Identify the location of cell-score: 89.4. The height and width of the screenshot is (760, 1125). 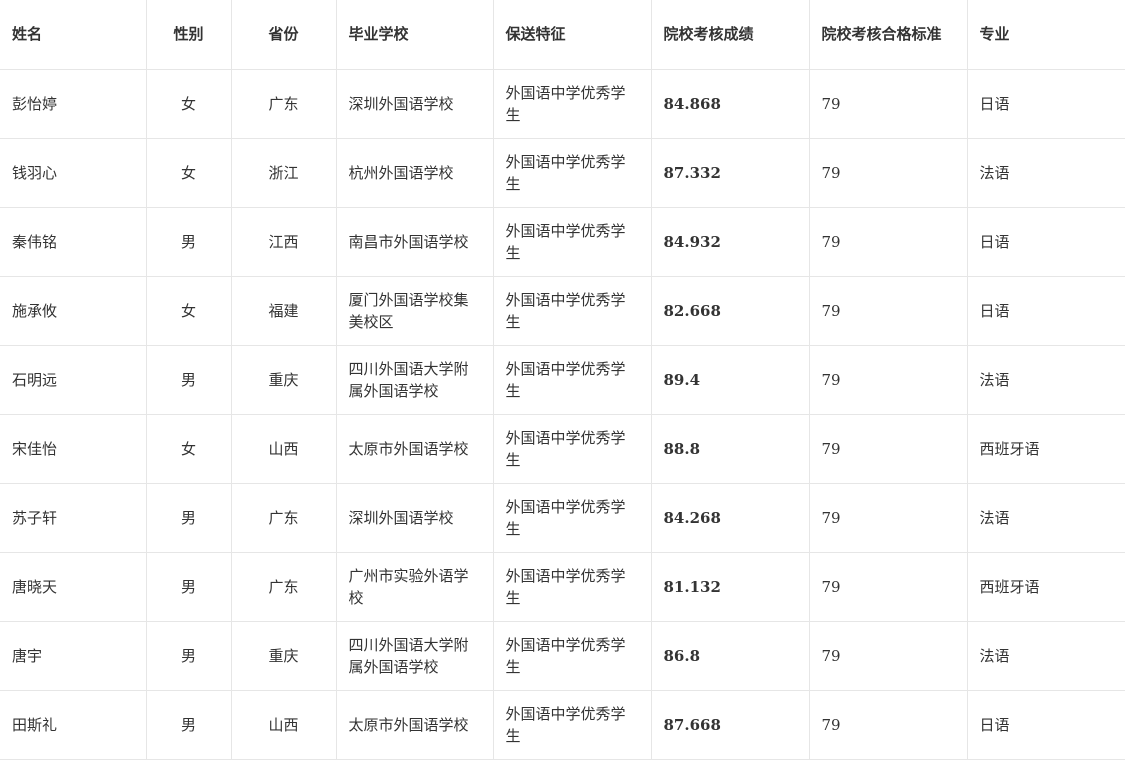
(730, 379).